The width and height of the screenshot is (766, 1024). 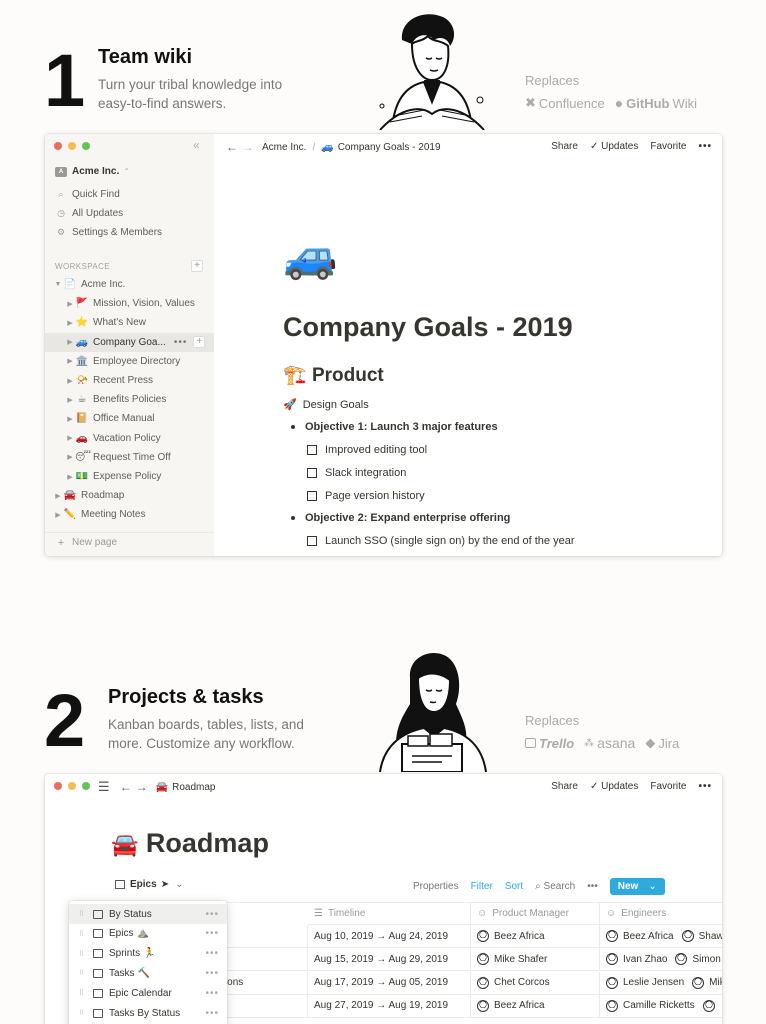 What do you see at coordinates (661, 1006) in the screenshot?
I see `engineers-cell: Camille Ricketts` at bounding box center [661, 1006].